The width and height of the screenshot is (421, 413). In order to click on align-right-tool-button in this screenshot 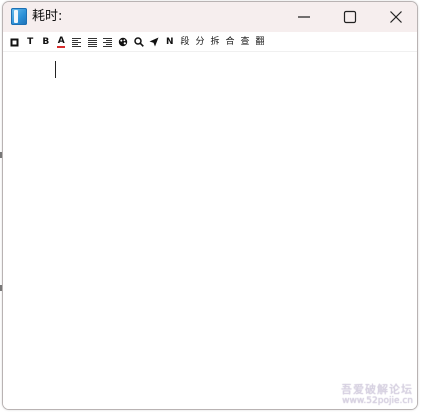, I will do `click(108, 42)`.